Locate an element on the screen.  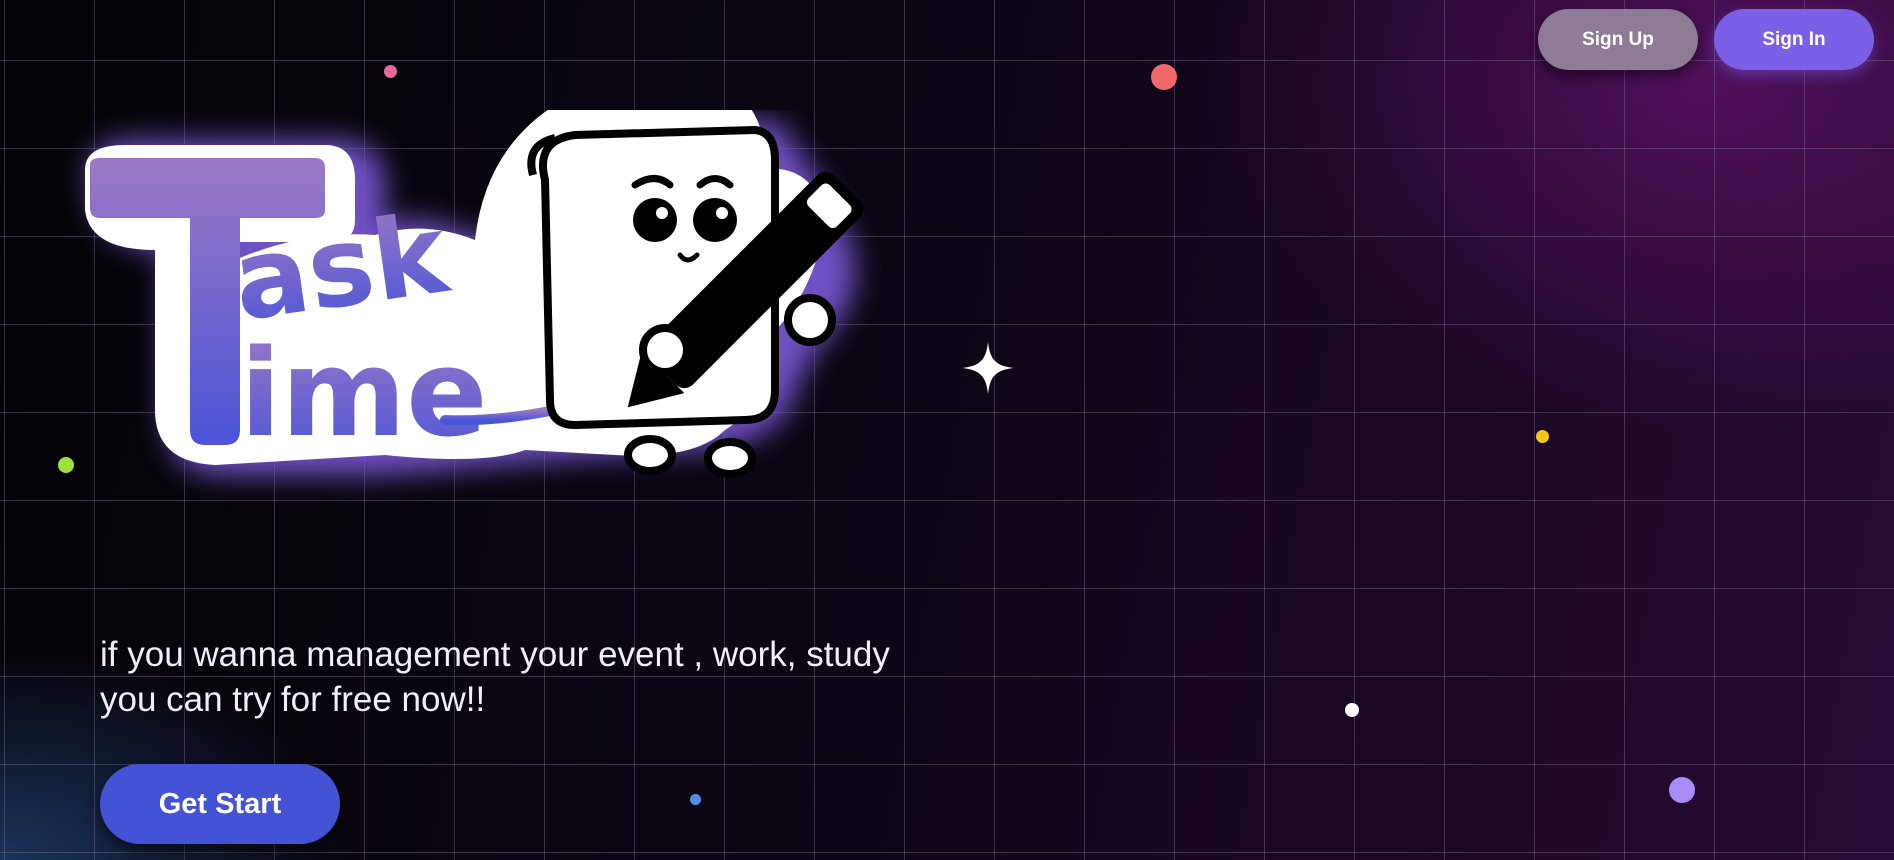
decor-dot-pink is located at coordinates (390, 71).